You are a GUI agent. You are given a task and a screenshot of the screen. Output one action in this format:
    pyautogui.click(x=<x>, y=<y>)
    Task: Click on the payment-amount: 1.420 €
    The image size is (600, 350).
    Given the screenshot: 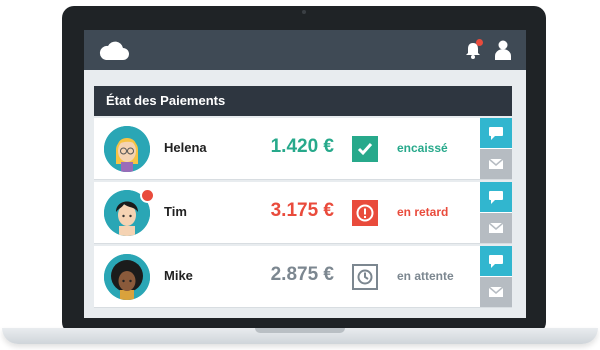 What is the action you would take?
    pyautogui.click(x=302, y=146)
    